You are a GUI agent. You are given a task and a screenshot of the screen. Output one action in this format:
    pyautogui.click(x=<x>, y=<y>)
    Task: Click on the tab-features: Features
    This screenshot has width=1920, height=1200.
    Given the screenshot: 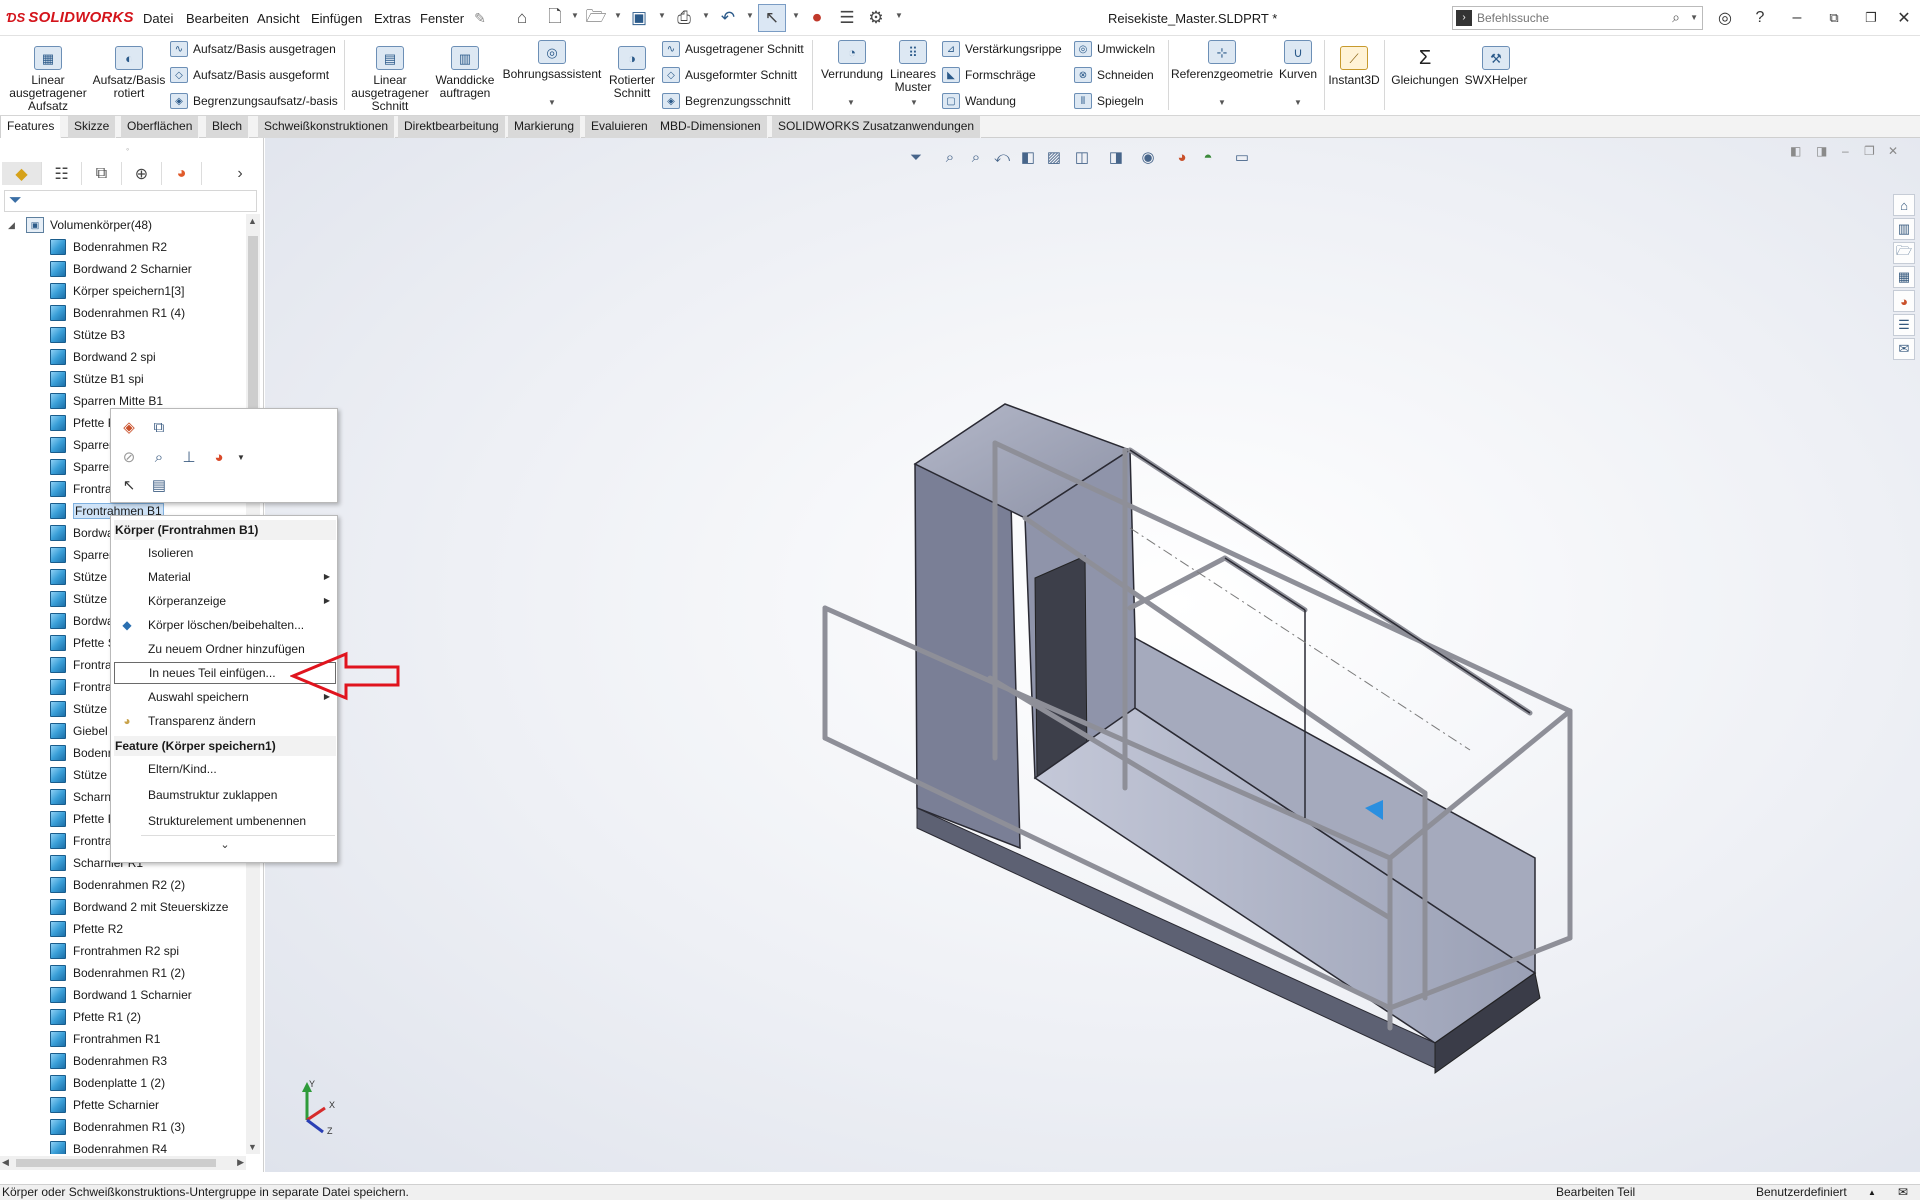 What is the action you would take?
    pyautogui.click(x=31, y=127)
    